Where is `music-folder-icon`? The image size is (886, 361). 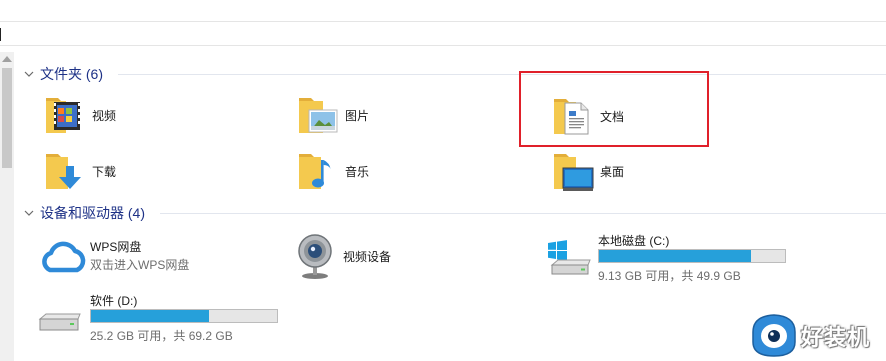 music-folder-icon is located at coordinates (315, 171).